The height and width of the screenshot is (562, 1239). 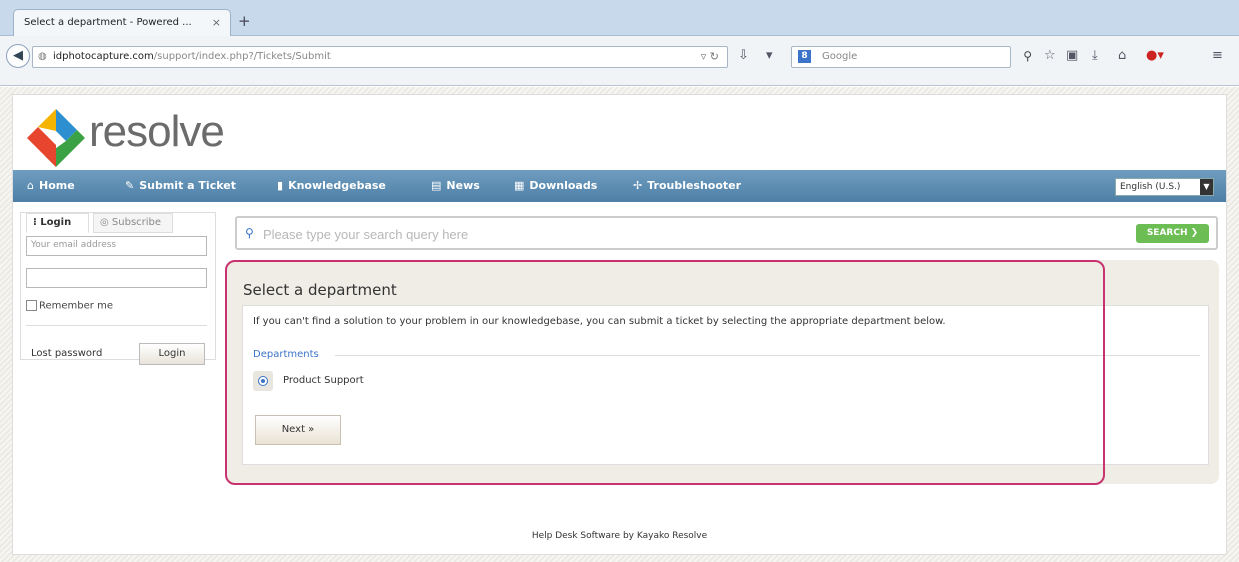 I want to click on tab-login: ⁝ Login, so click(x=57, y=223).